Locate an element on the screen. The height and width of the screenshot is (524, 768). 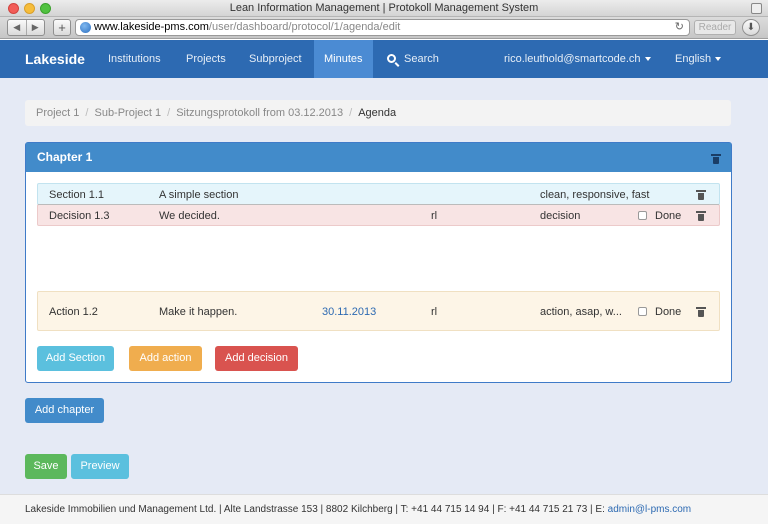
decision-owner: rl is located at coordinates (434, 216).